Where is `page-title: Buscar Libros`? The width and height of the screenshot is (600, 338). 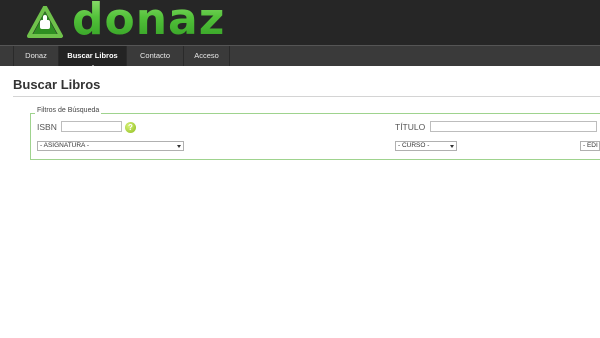
page-title: Buscar Libros is located at coordinates (57, 84).